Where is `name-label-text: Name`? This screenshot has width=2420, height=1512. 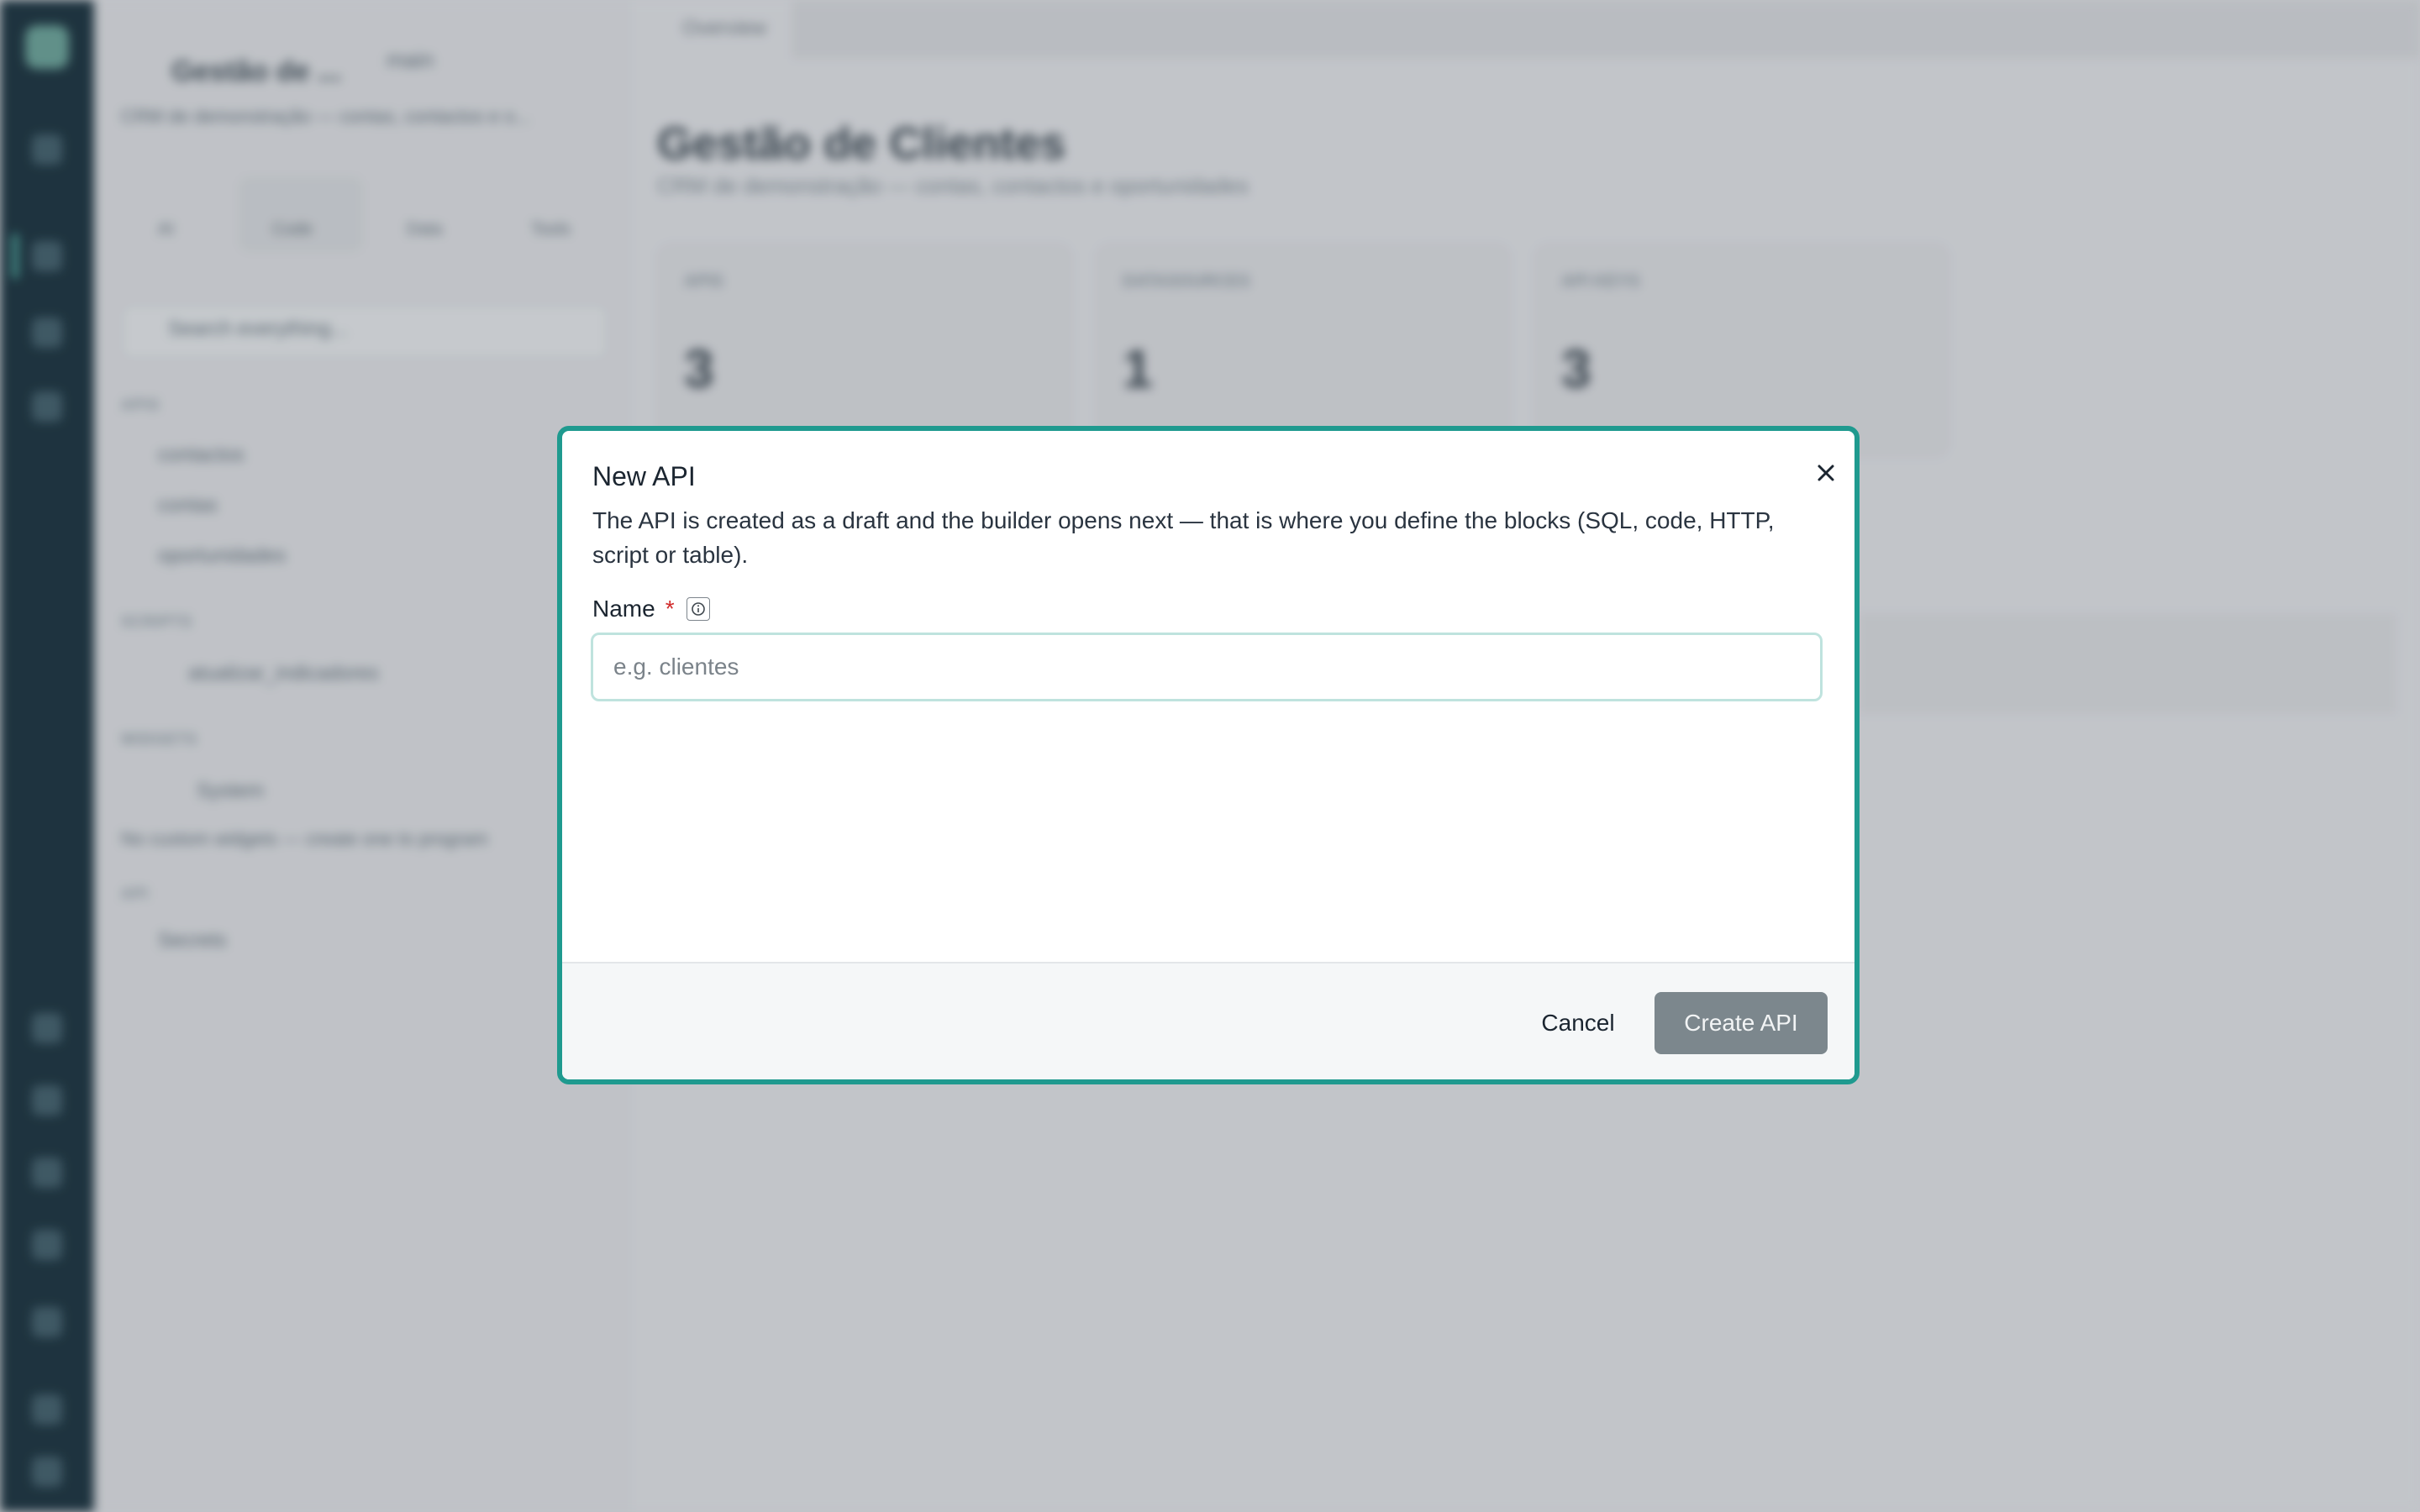
name-label-text: Name is located at coordinates (623, 609).